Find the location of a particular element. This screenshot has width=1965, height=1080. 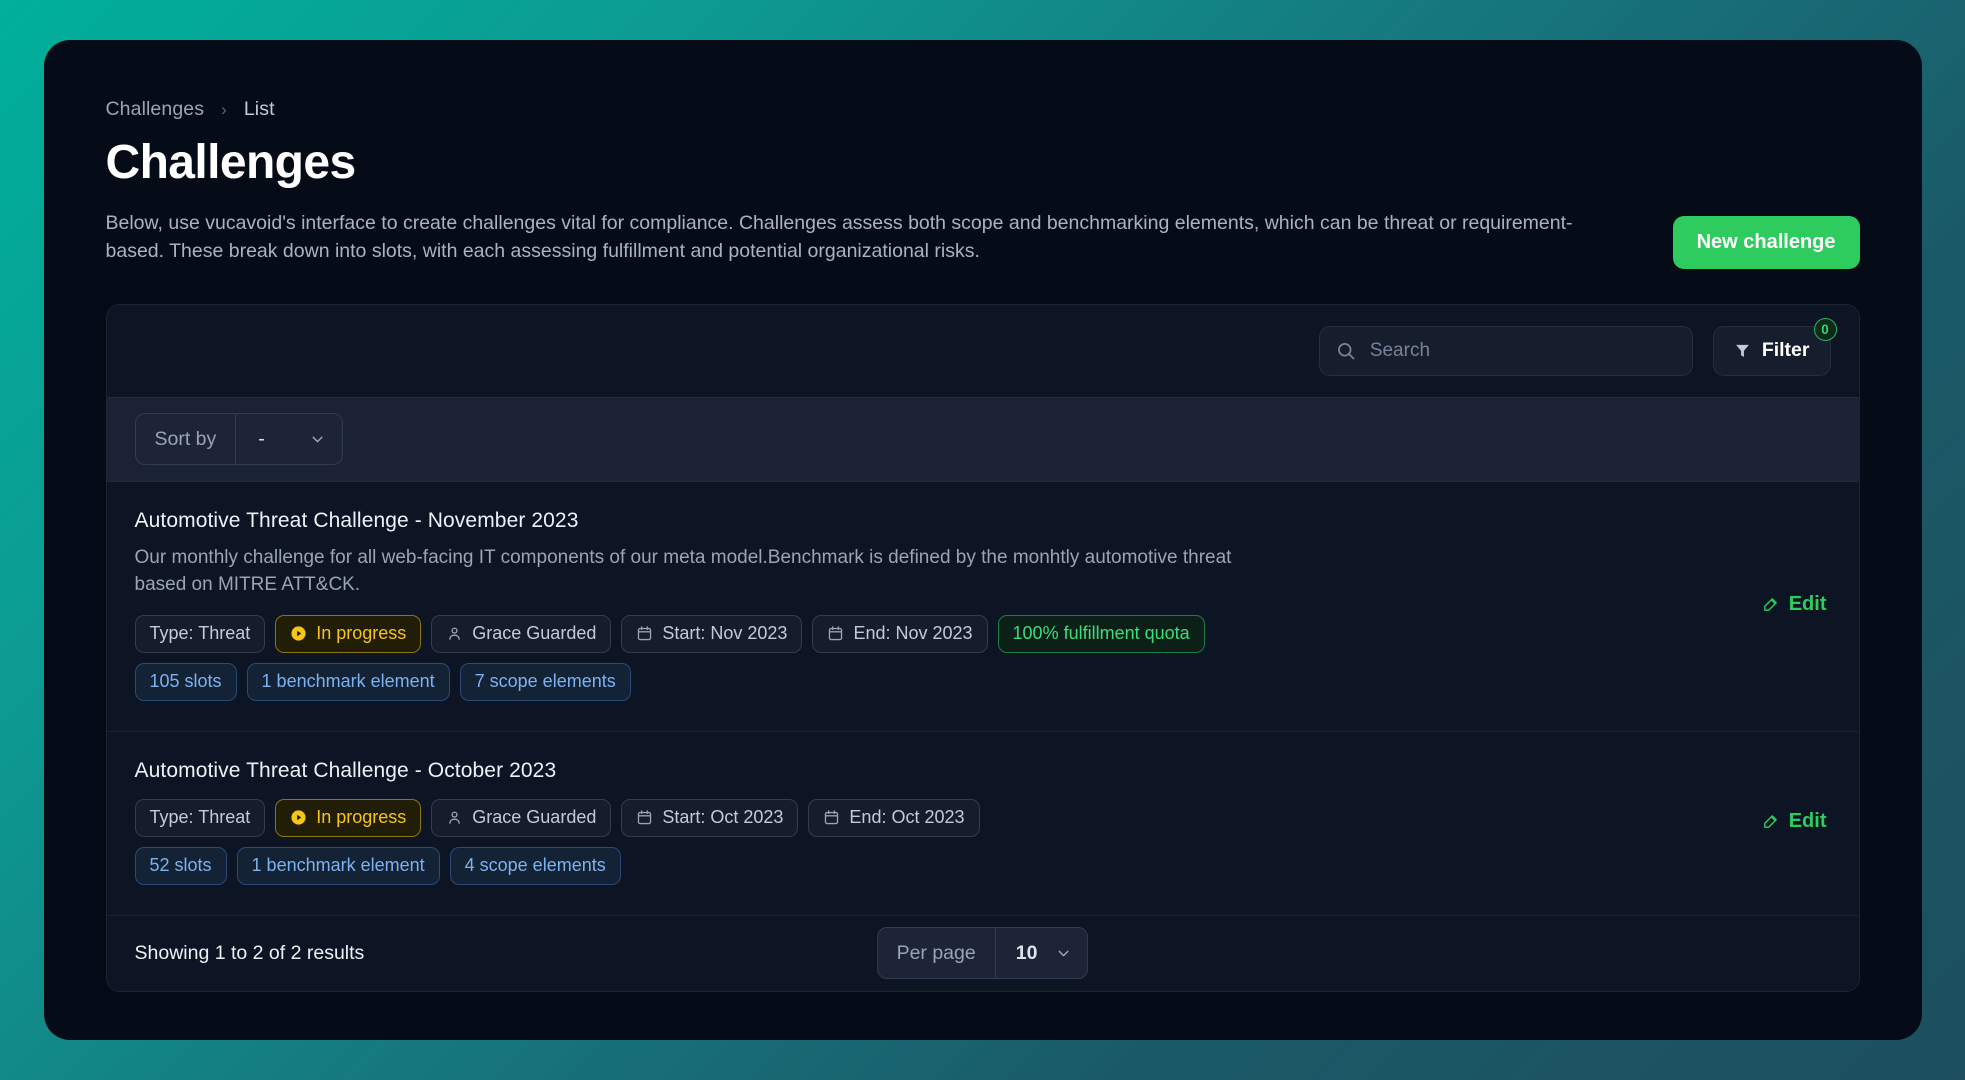

sort-by-value: - is located at coordinates (261, 438).